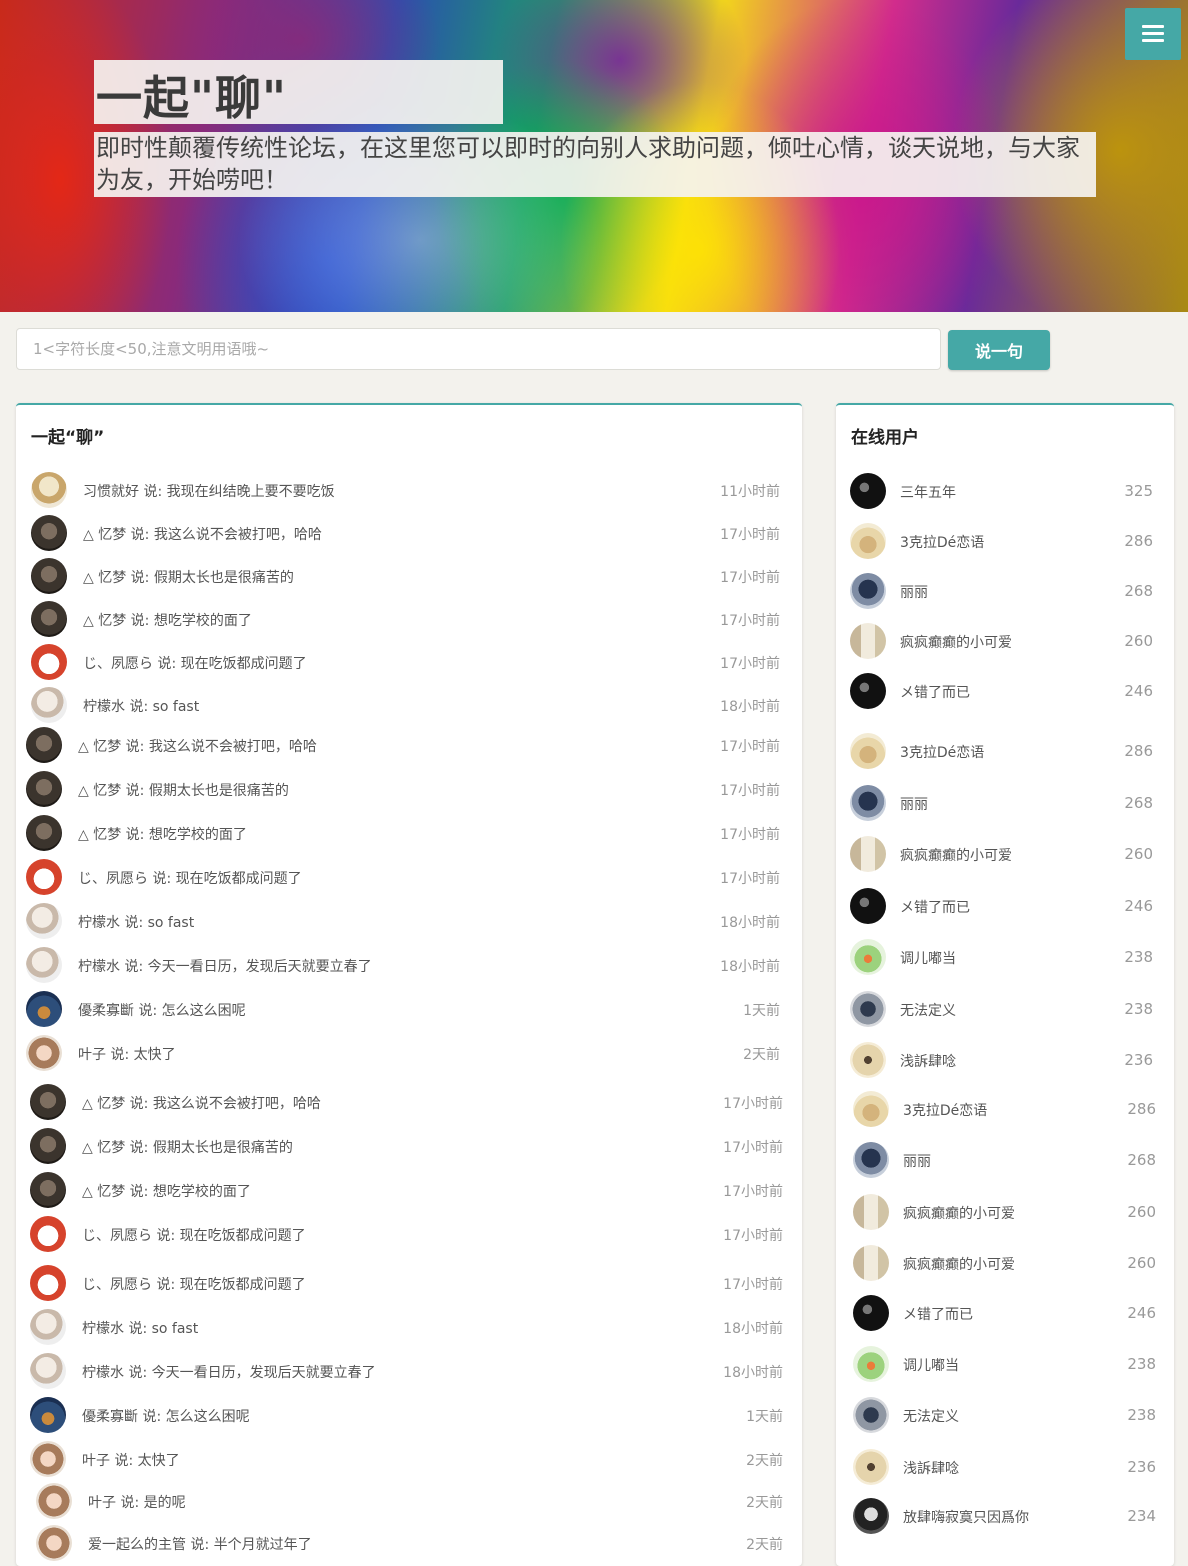 This screenshot has height=1566, width=1188. What do you see at coordinates (478, 349) in the screenshot?
I see `message-input` at bounding box center [478, 349].